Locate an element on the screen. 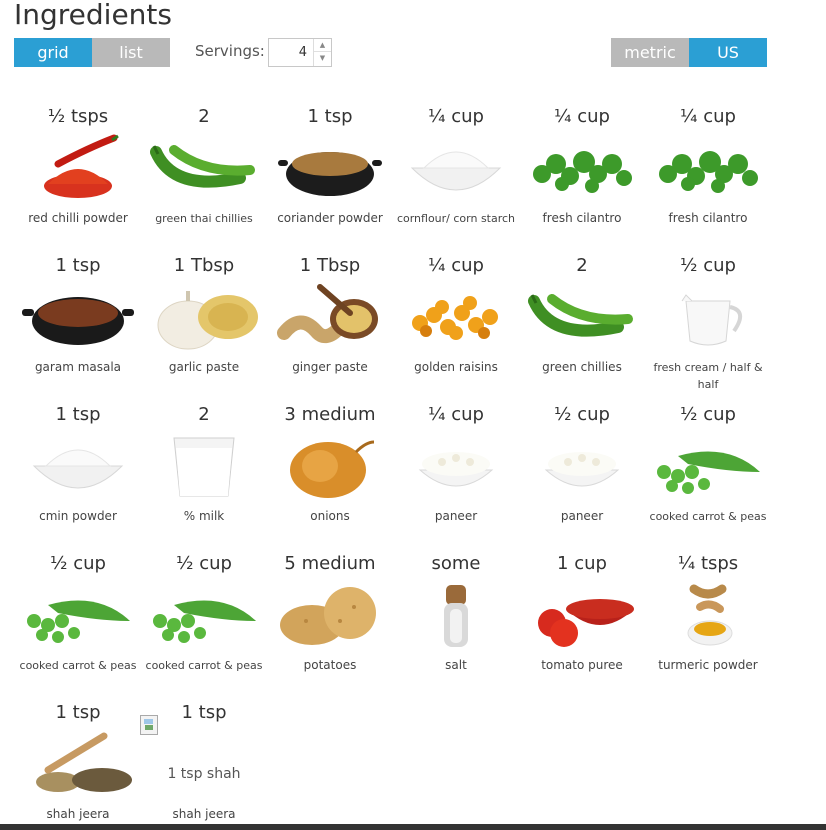  ingredient-card: ½ cup paneer is located at coordinates (582, 475).